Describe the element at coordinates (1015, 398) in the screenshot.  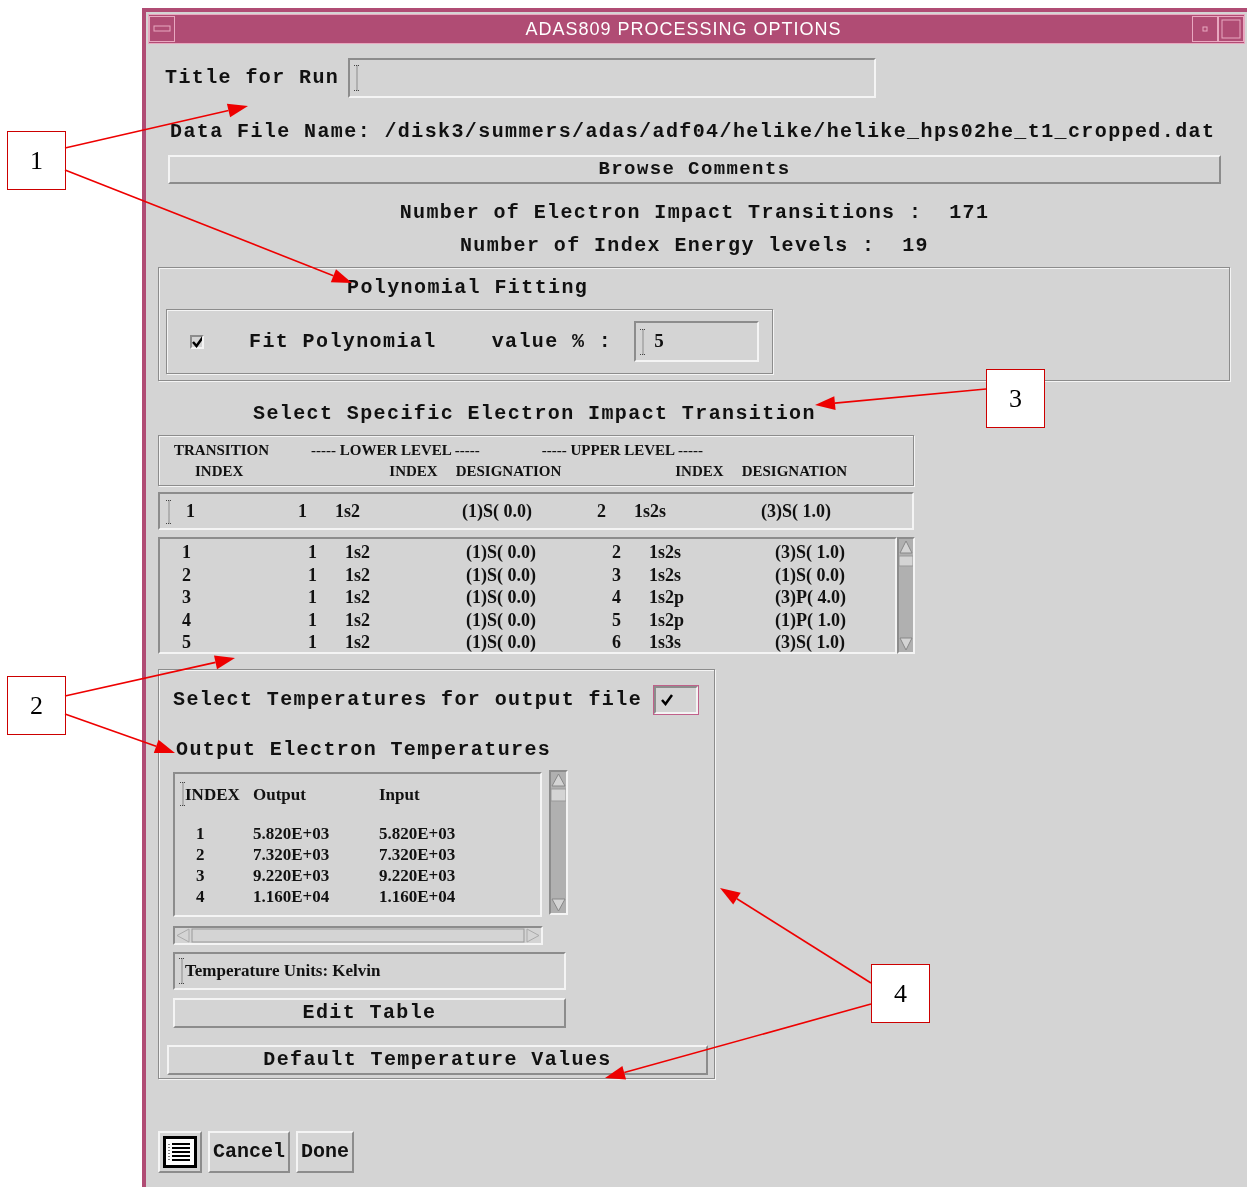
I see `callout-label: 3` at that location.